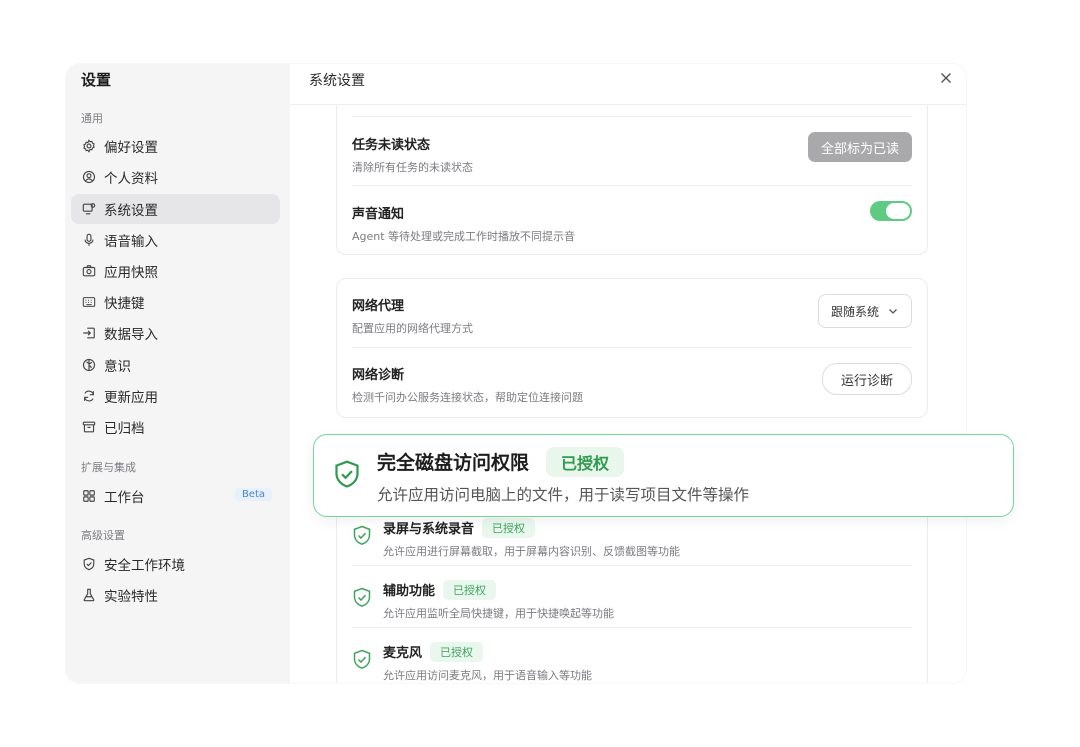 This screenshot has height=747, width=1080. I want to click on permission-title: 辅助功能, so click(409, 591).